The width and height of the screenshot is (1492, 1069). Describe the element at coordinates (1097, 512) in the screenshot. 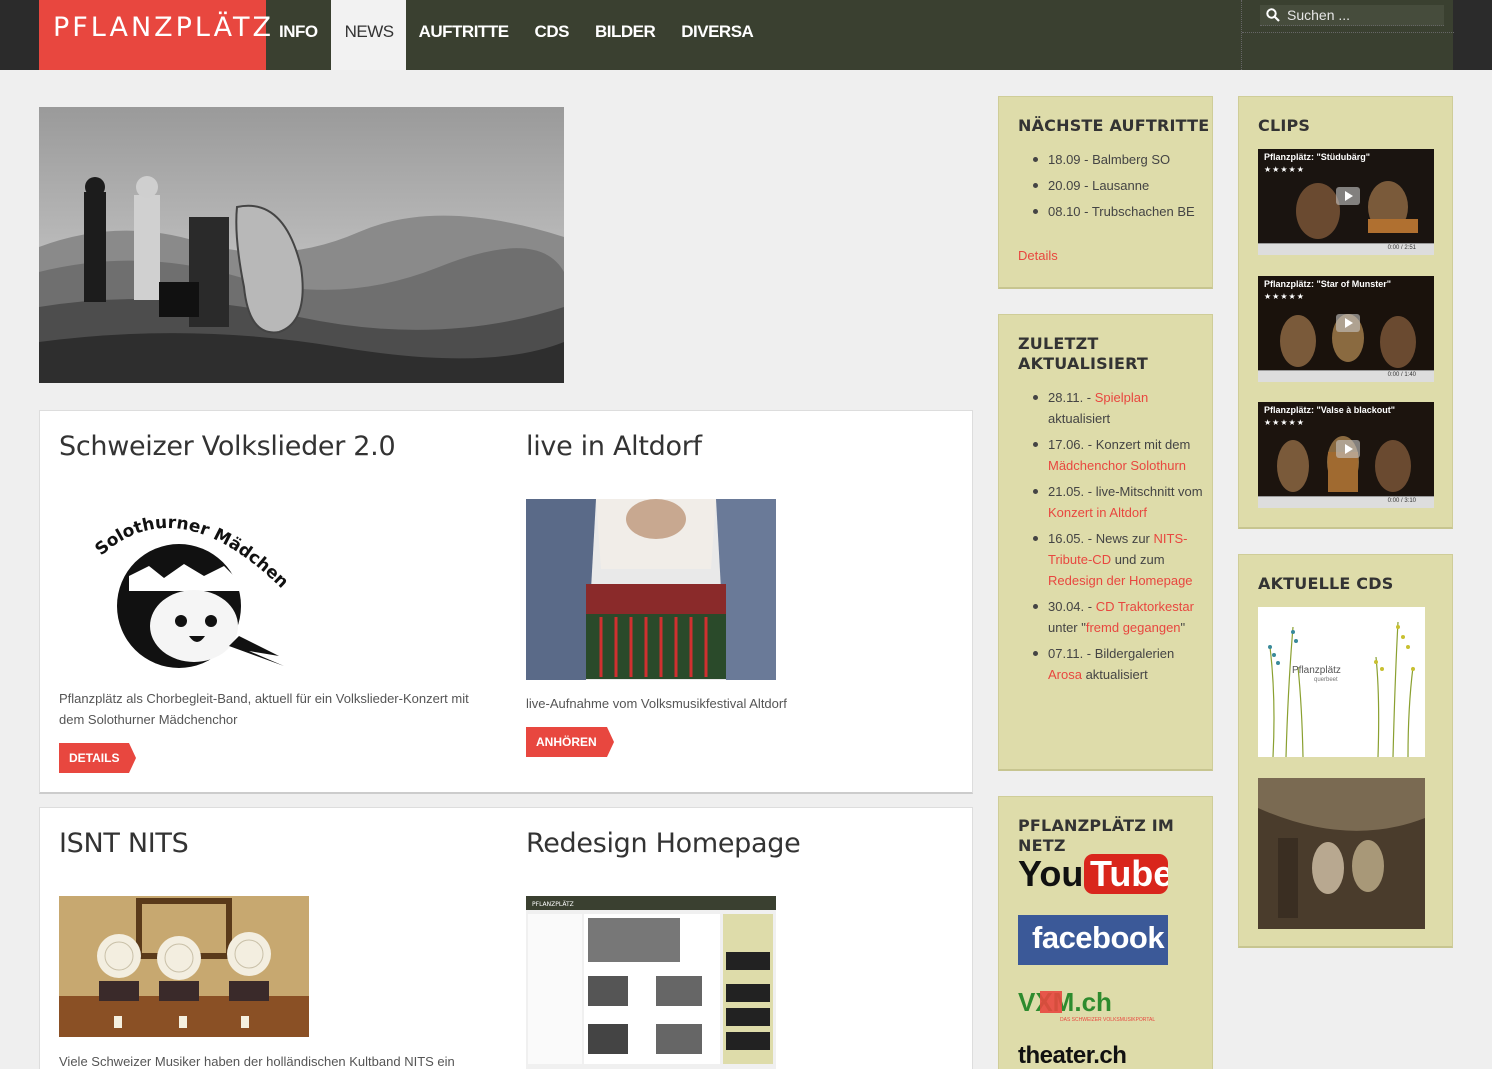

I see `update-link: Konzert in Altdorf` at that location.